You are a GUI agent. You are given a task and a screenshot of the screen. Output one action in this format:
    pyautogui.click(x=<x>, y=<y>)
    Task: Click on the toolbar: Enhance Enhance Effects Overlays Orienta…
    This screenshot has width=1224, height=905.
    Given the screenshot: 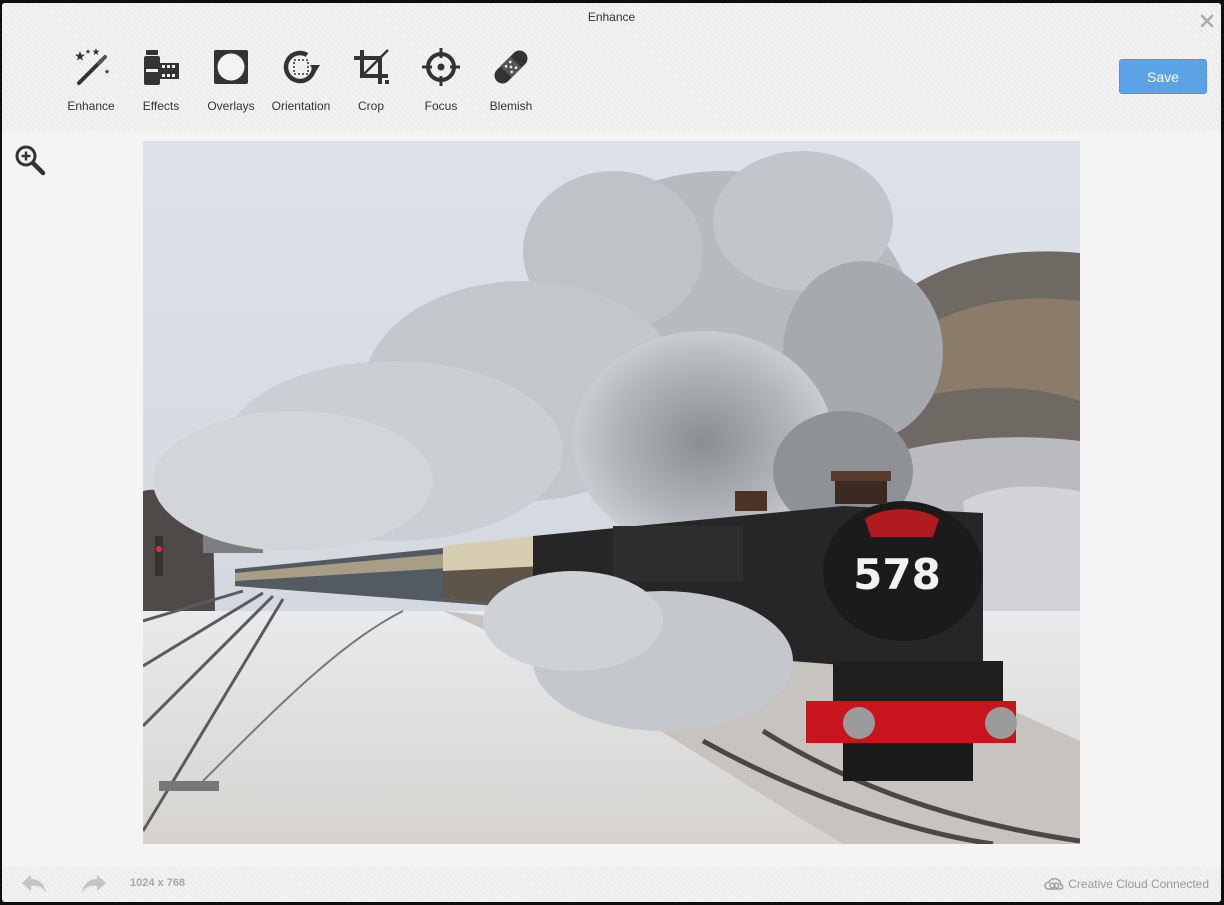 What is the action you would take?
    pyautogui.click(x=611, y=67)
    